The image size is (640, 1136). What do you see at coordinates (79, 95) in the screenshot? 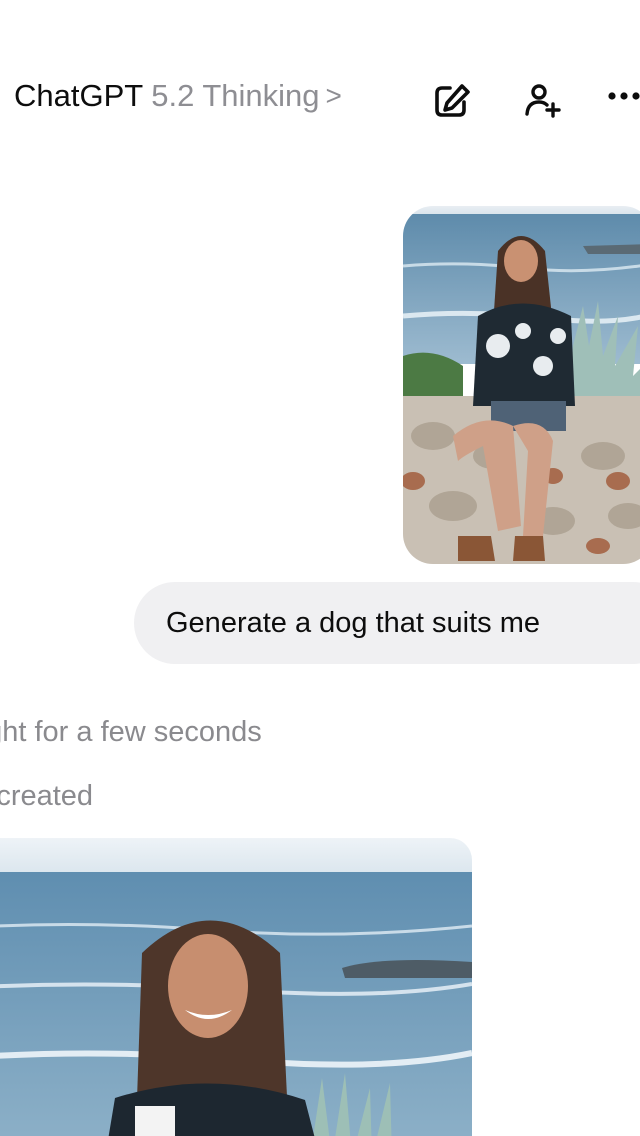
I see `app-name: ChatGPT` at bounding box center [79, 95].